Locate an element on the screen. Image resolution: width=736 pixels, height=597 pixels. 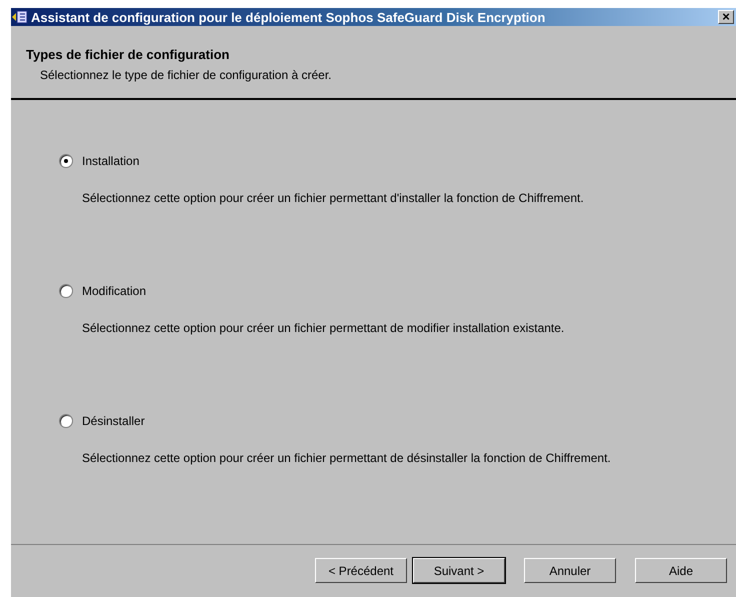
option-label: Installation is located at coordinates (111, 161).